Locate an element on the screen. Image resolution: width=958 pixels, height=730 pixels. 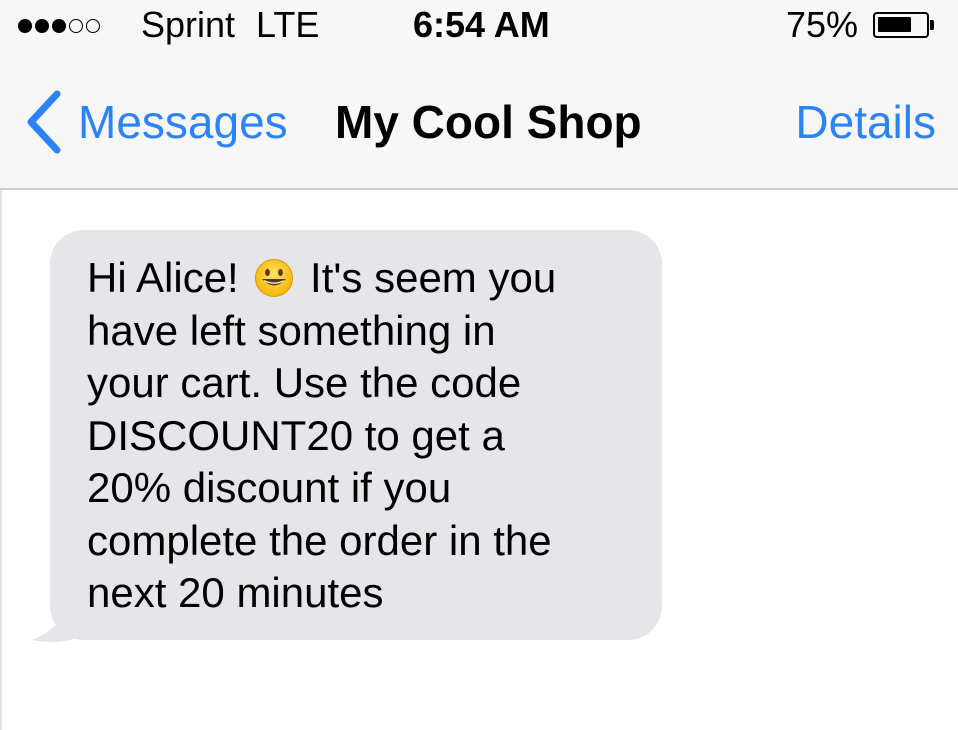
left-edge-divider is located at coordinates (1, 460).